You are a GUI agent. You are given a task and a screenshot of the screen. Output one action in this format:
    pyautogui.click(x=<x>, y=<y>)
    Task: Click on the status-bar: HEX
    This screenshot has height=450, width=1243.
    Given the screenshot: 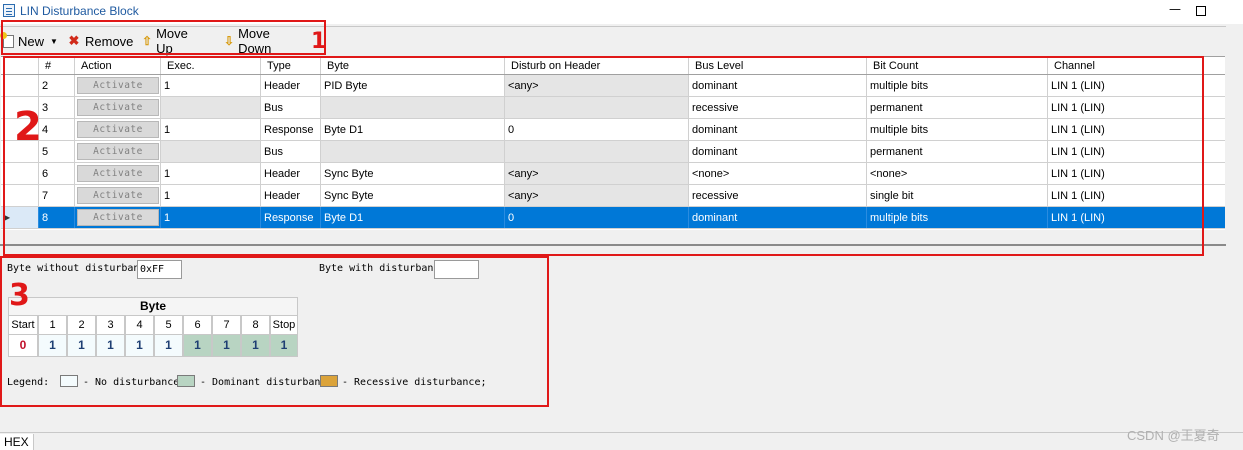 What is the action you would take?
    pyautogui.click(x=621, y=441)
    